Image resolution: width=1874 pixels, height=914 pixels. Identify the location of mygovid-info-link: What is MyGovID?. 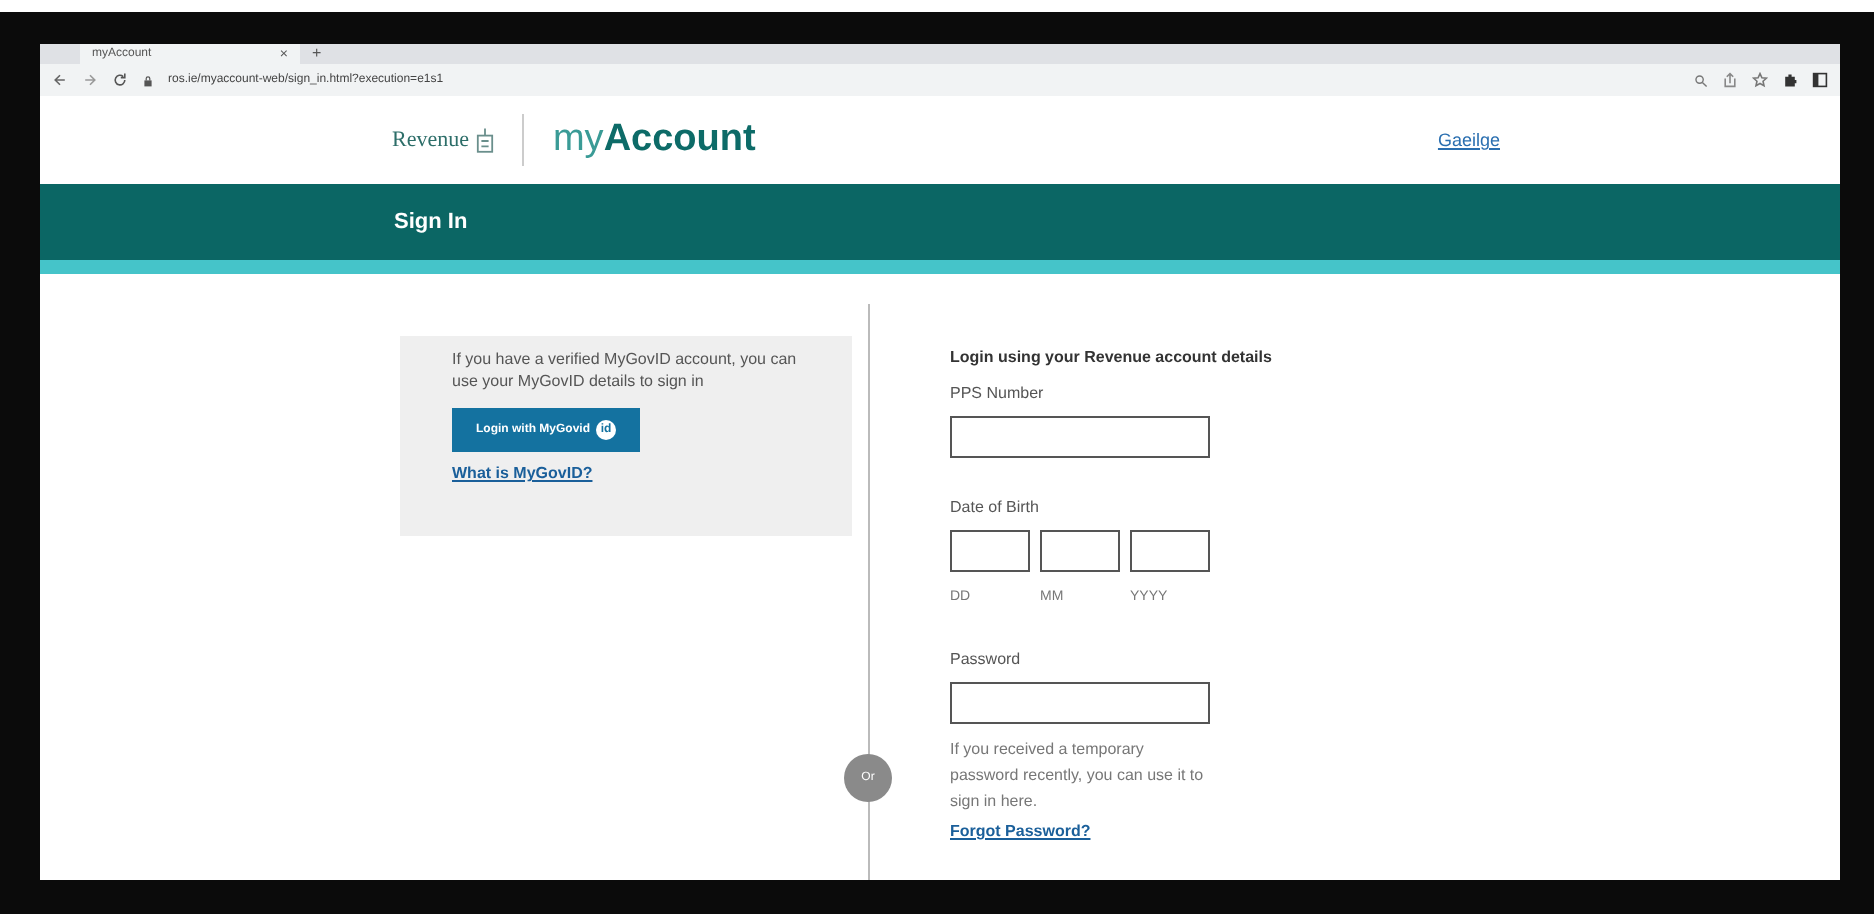
(522, 473).